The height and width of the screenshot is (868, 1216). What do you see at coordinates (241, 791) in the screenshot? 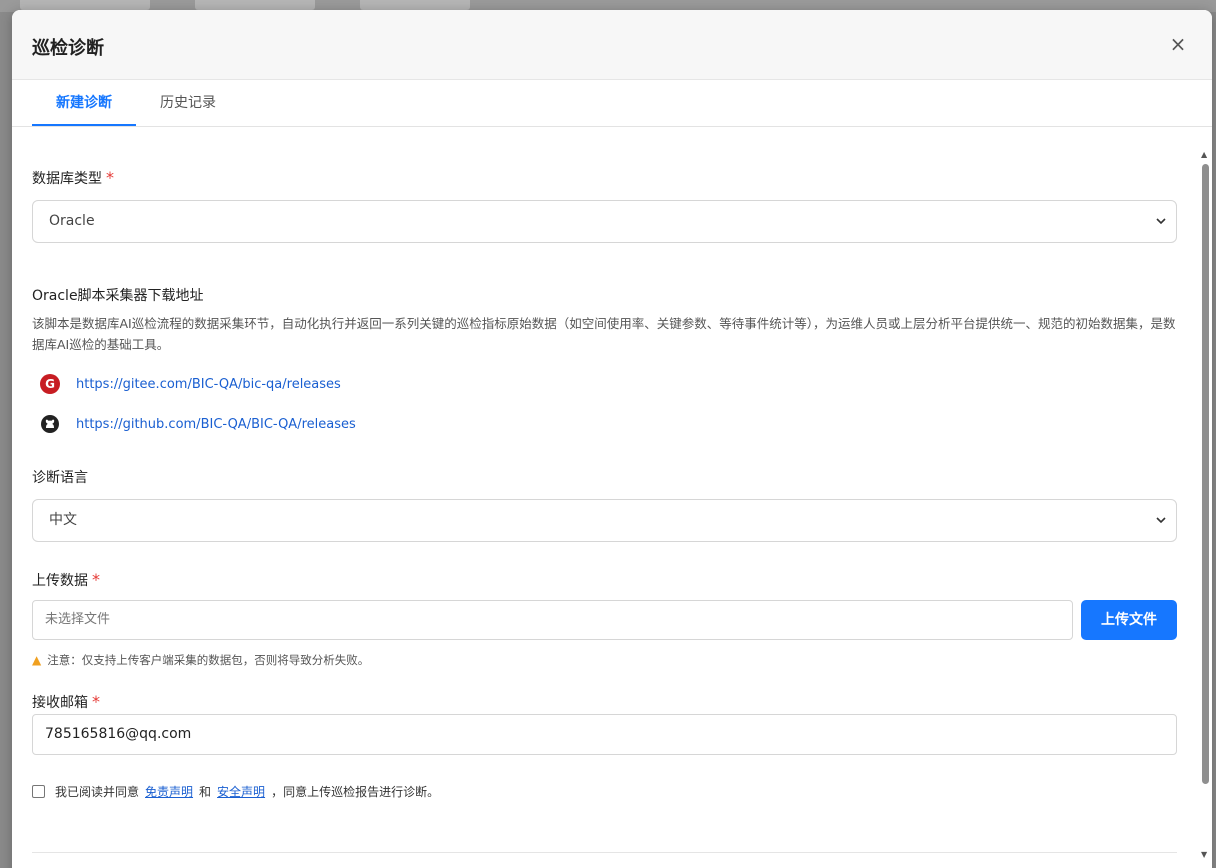
I see `security-statement-link: 安全声明` at bounding box center [241, 791].